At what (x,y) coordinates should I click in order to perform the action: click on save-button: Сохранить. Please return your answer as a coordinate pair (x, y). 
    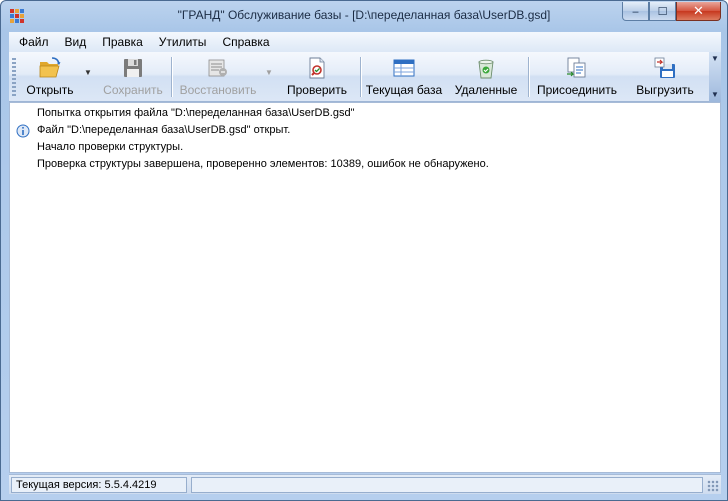
    Looking at the image, I should click on (133, 77).